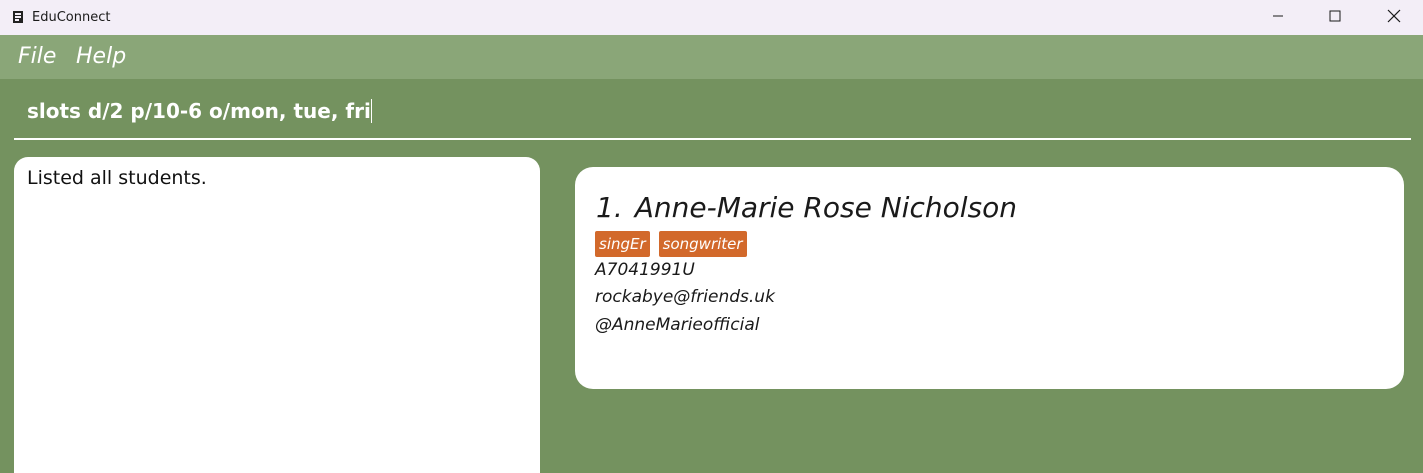  I want to click on student-index: 1., so click(609, 207).